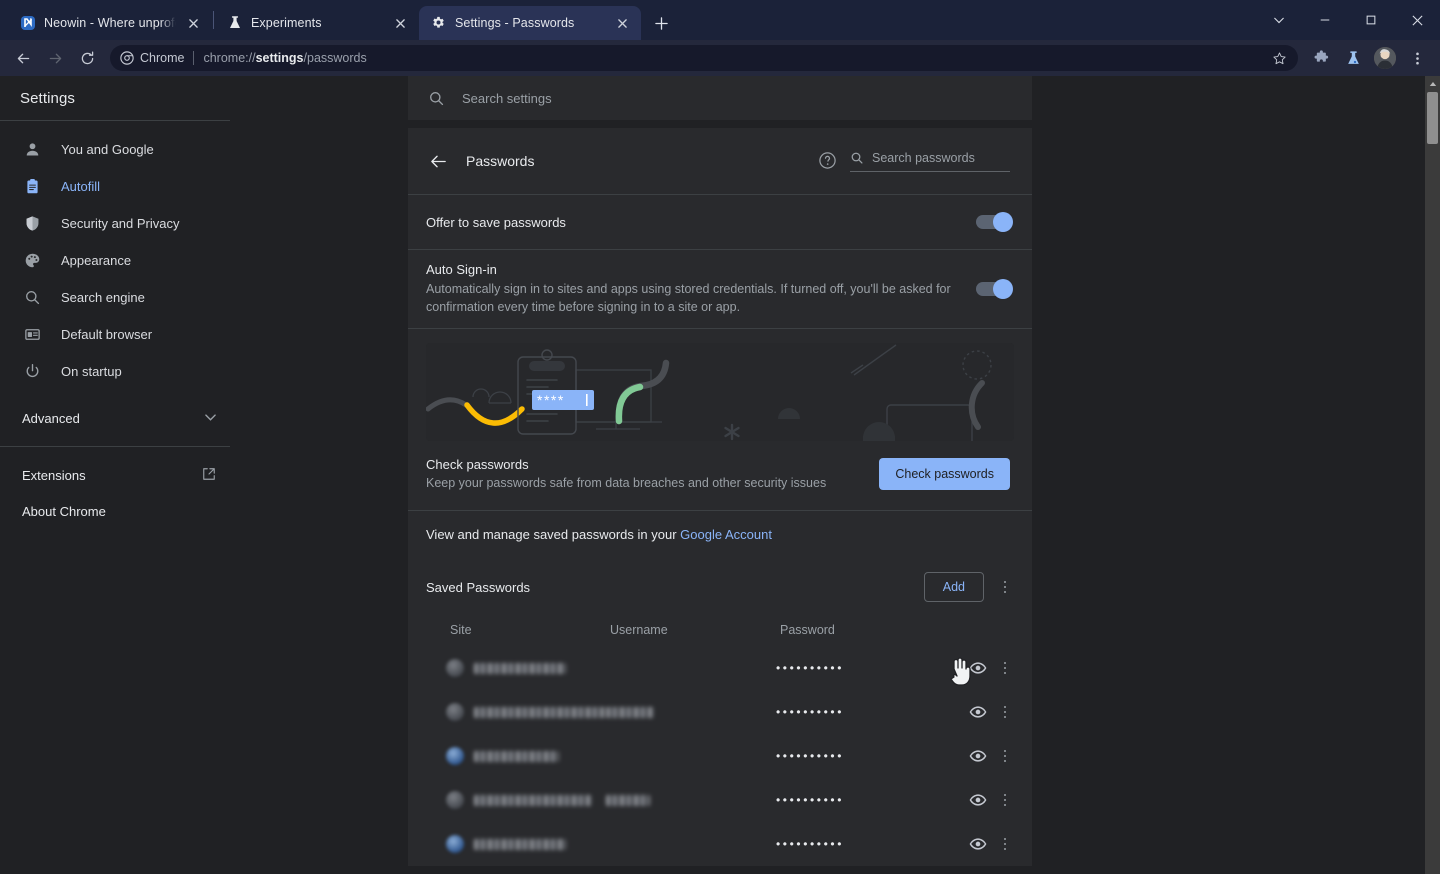 The image size is (1440, 874). Describe the element at coordinates (279, 58) in the screenshot. I see `url-bold-segment: settings` at that location.